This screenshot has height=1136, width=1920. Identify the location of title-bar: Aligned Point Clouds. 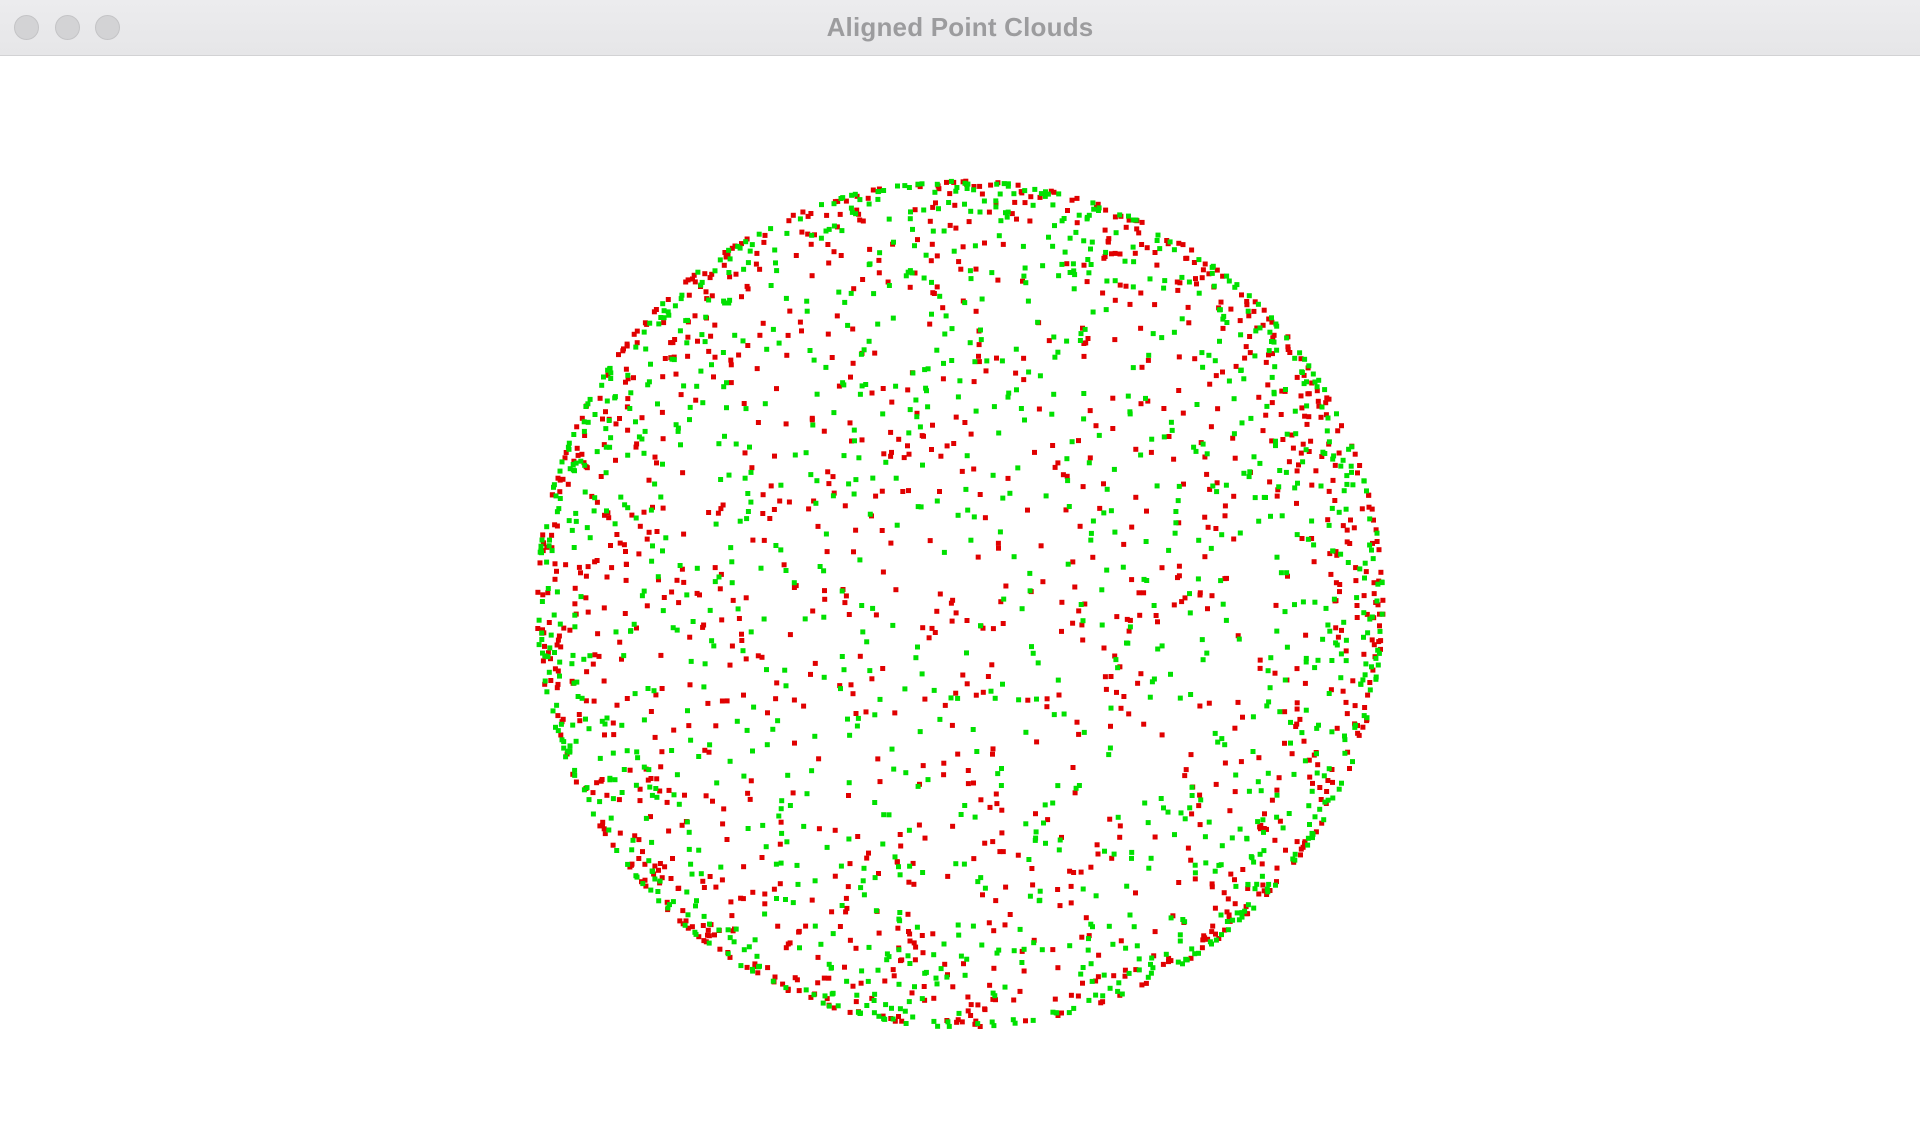
(960, 28).